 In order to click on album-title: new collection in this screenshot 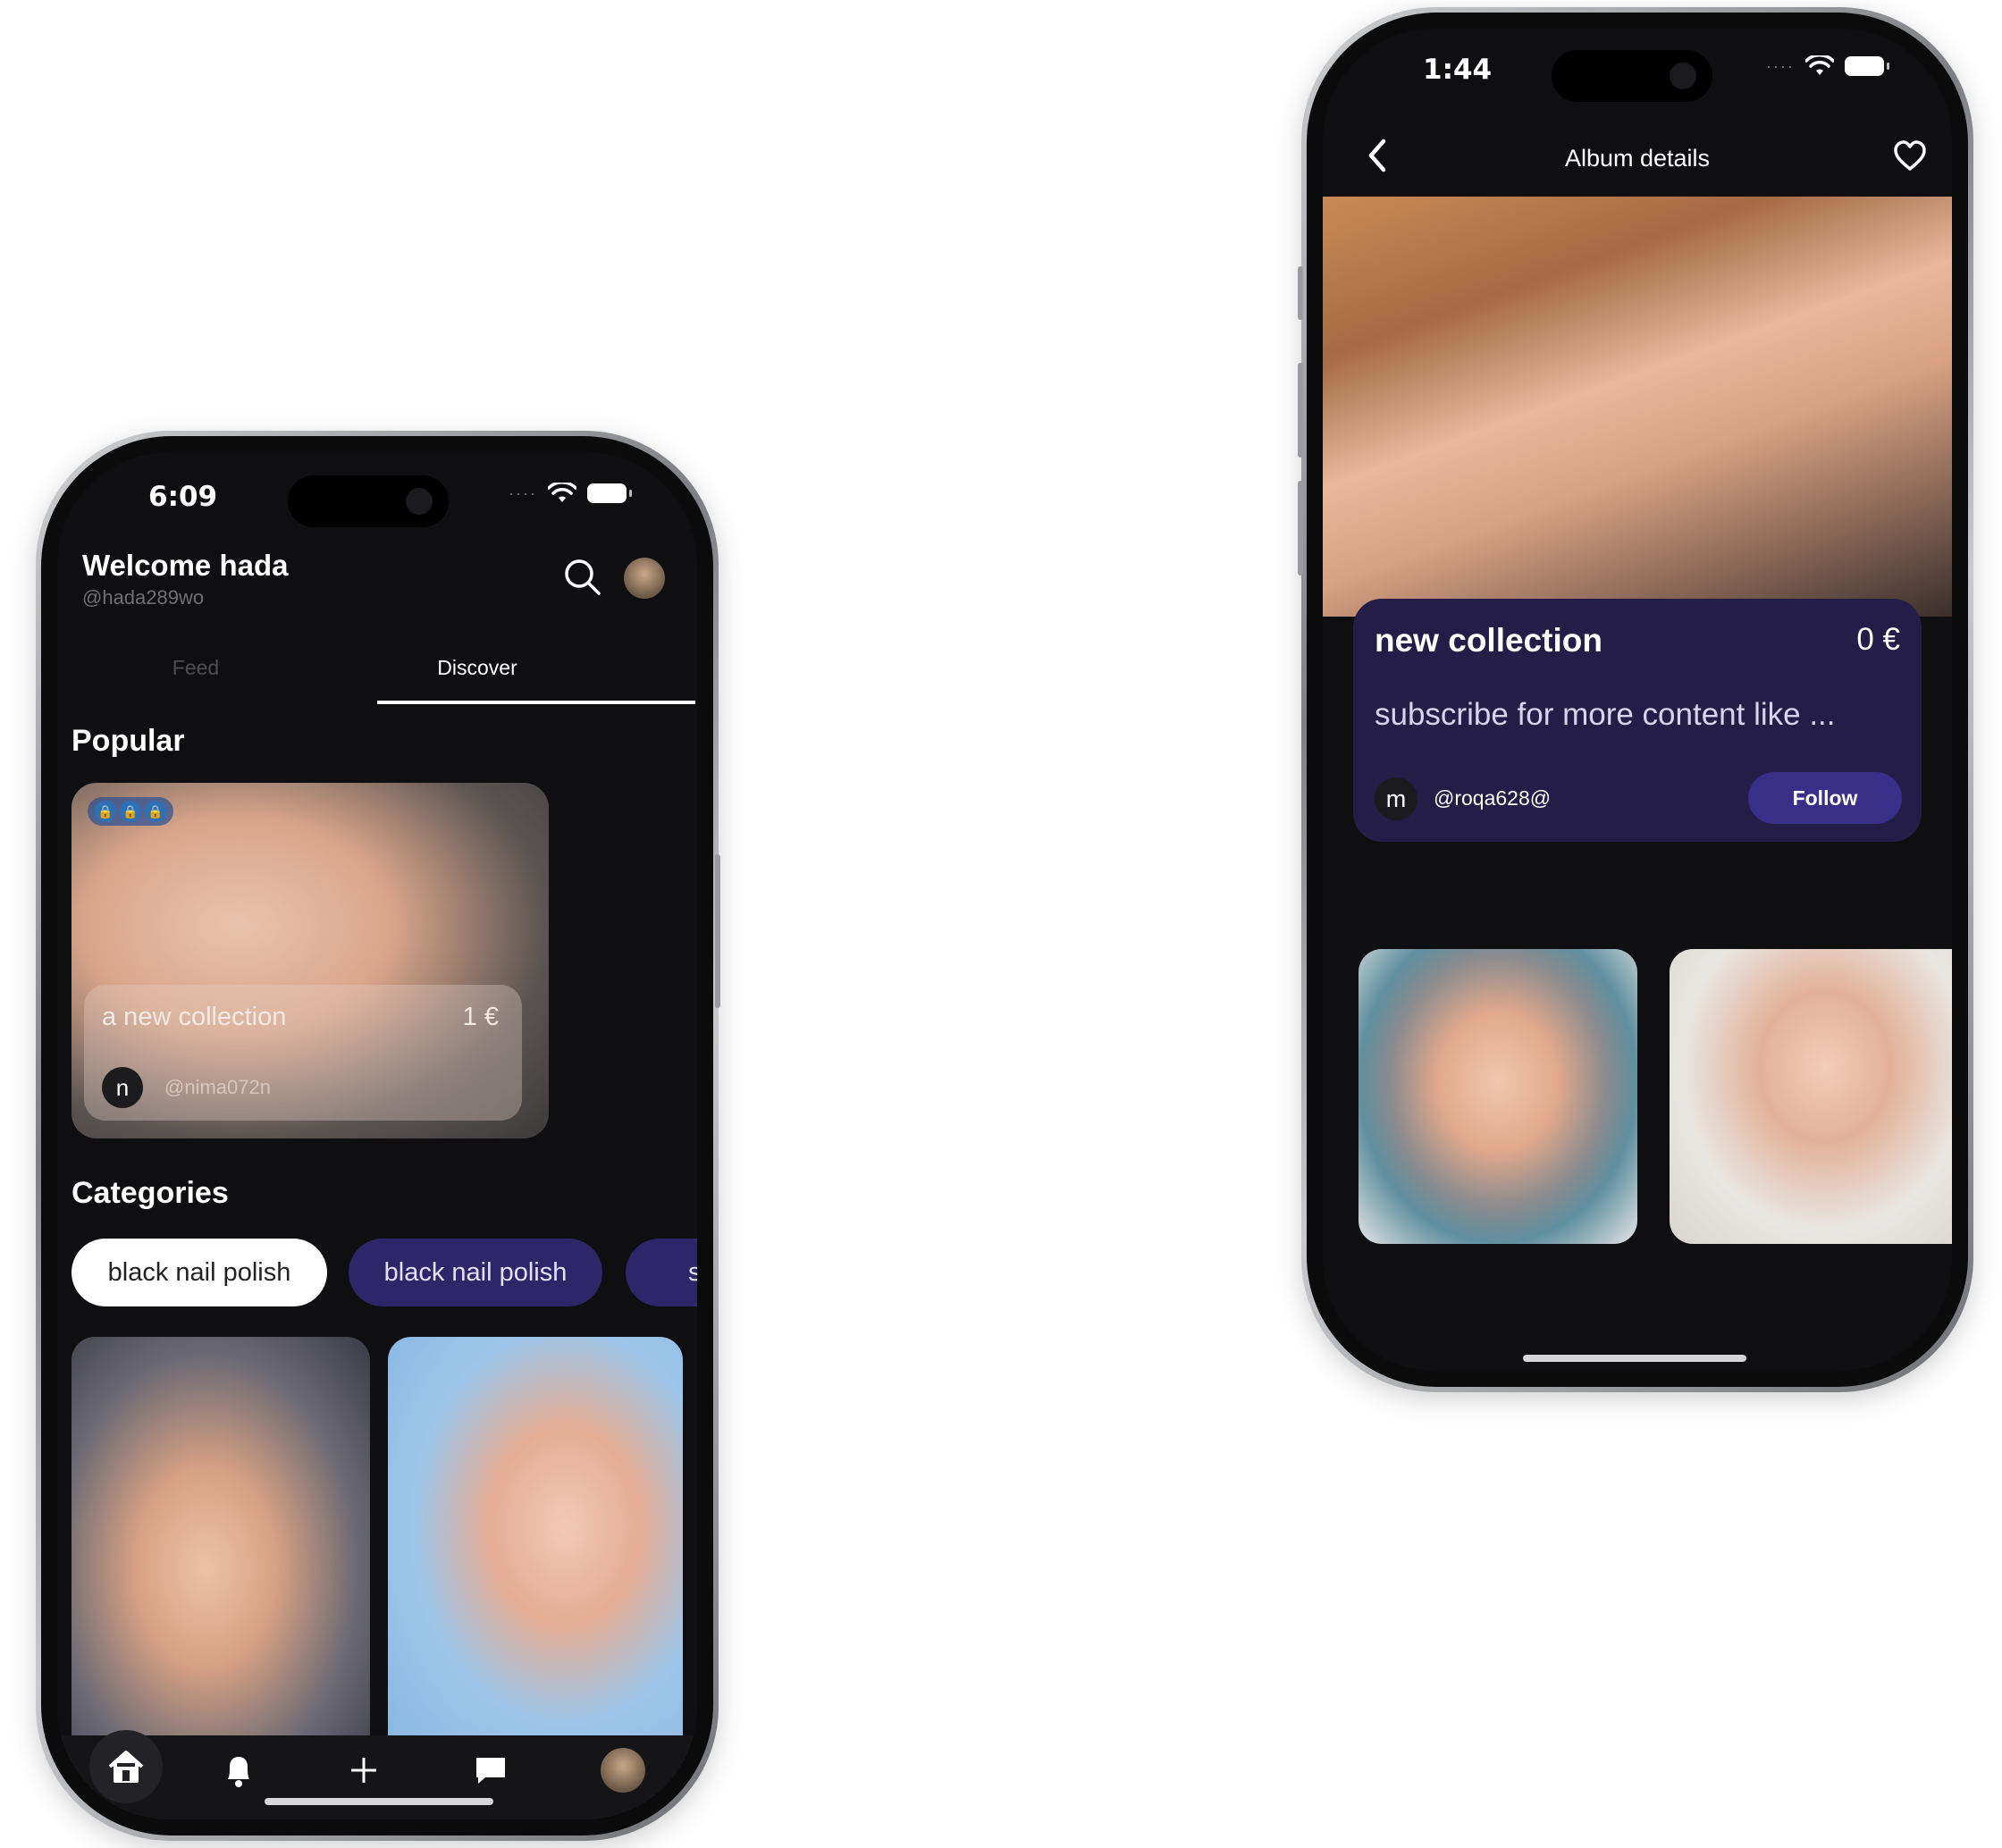, I will do `click(1488, 640)`.